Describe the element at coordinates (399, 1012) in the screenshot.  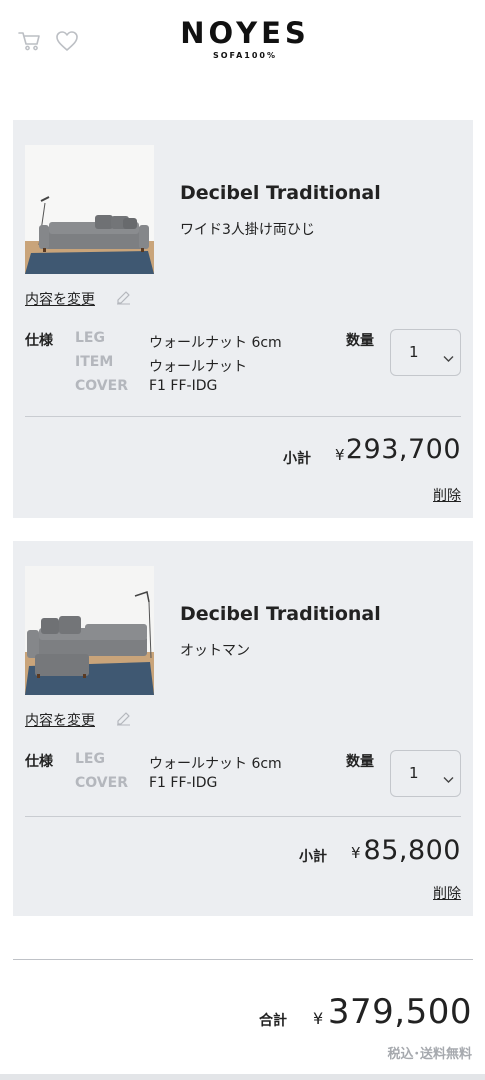
I see `total-amount: 379,500` at that location.